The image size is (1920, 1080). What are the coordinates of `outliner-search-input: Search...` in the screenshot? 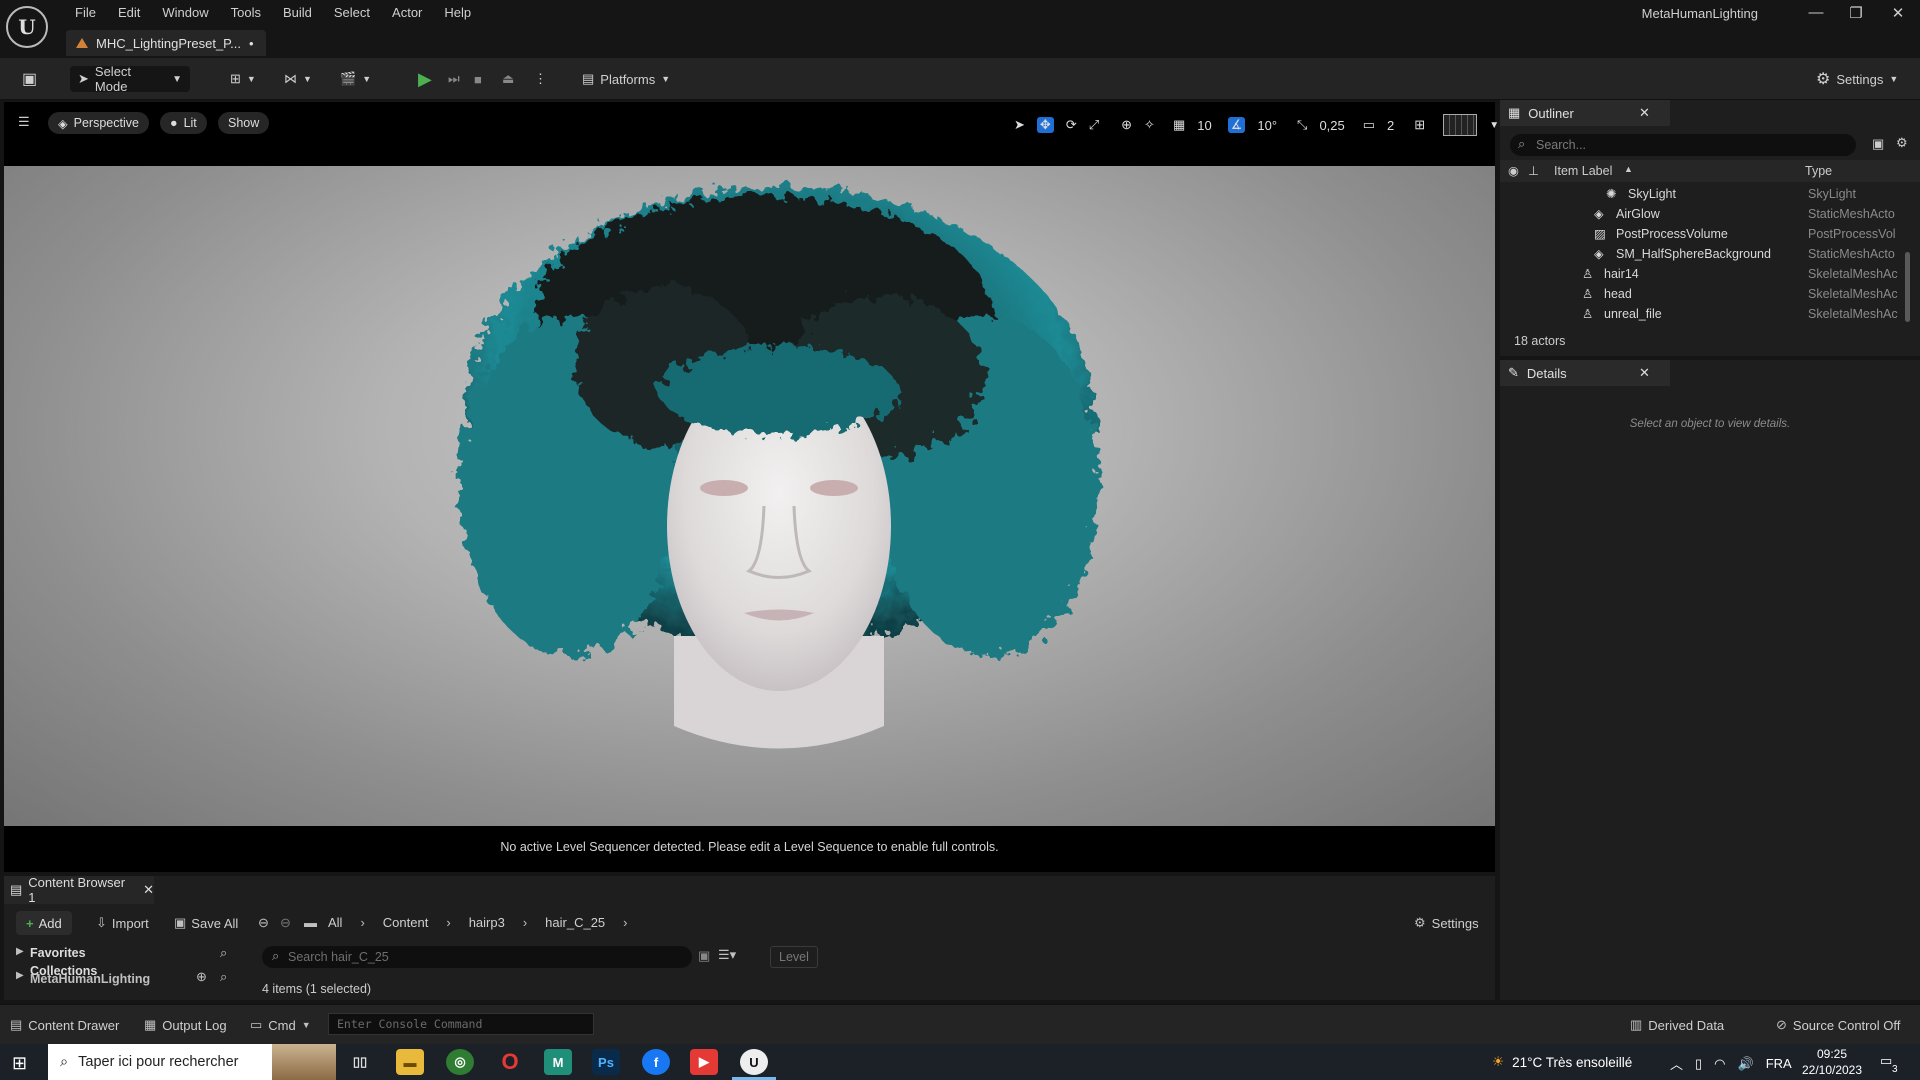 It's located at (1683, 145).